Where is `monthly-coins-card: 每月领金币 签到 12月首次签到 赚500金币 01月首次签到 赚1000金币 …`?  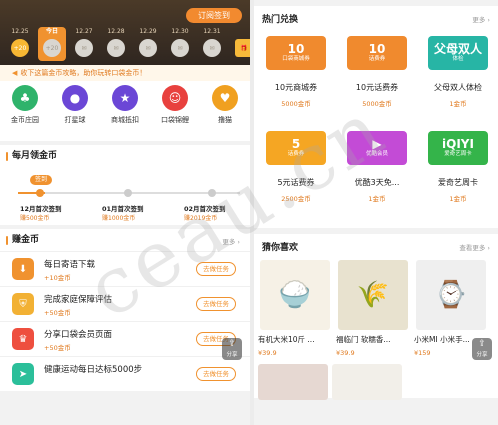 monthly-coins-card: 每月领金币 签到 12月首次签到 赚500金币 01月首次签到 赚1000金币 … is located at coordinates (125, 185).